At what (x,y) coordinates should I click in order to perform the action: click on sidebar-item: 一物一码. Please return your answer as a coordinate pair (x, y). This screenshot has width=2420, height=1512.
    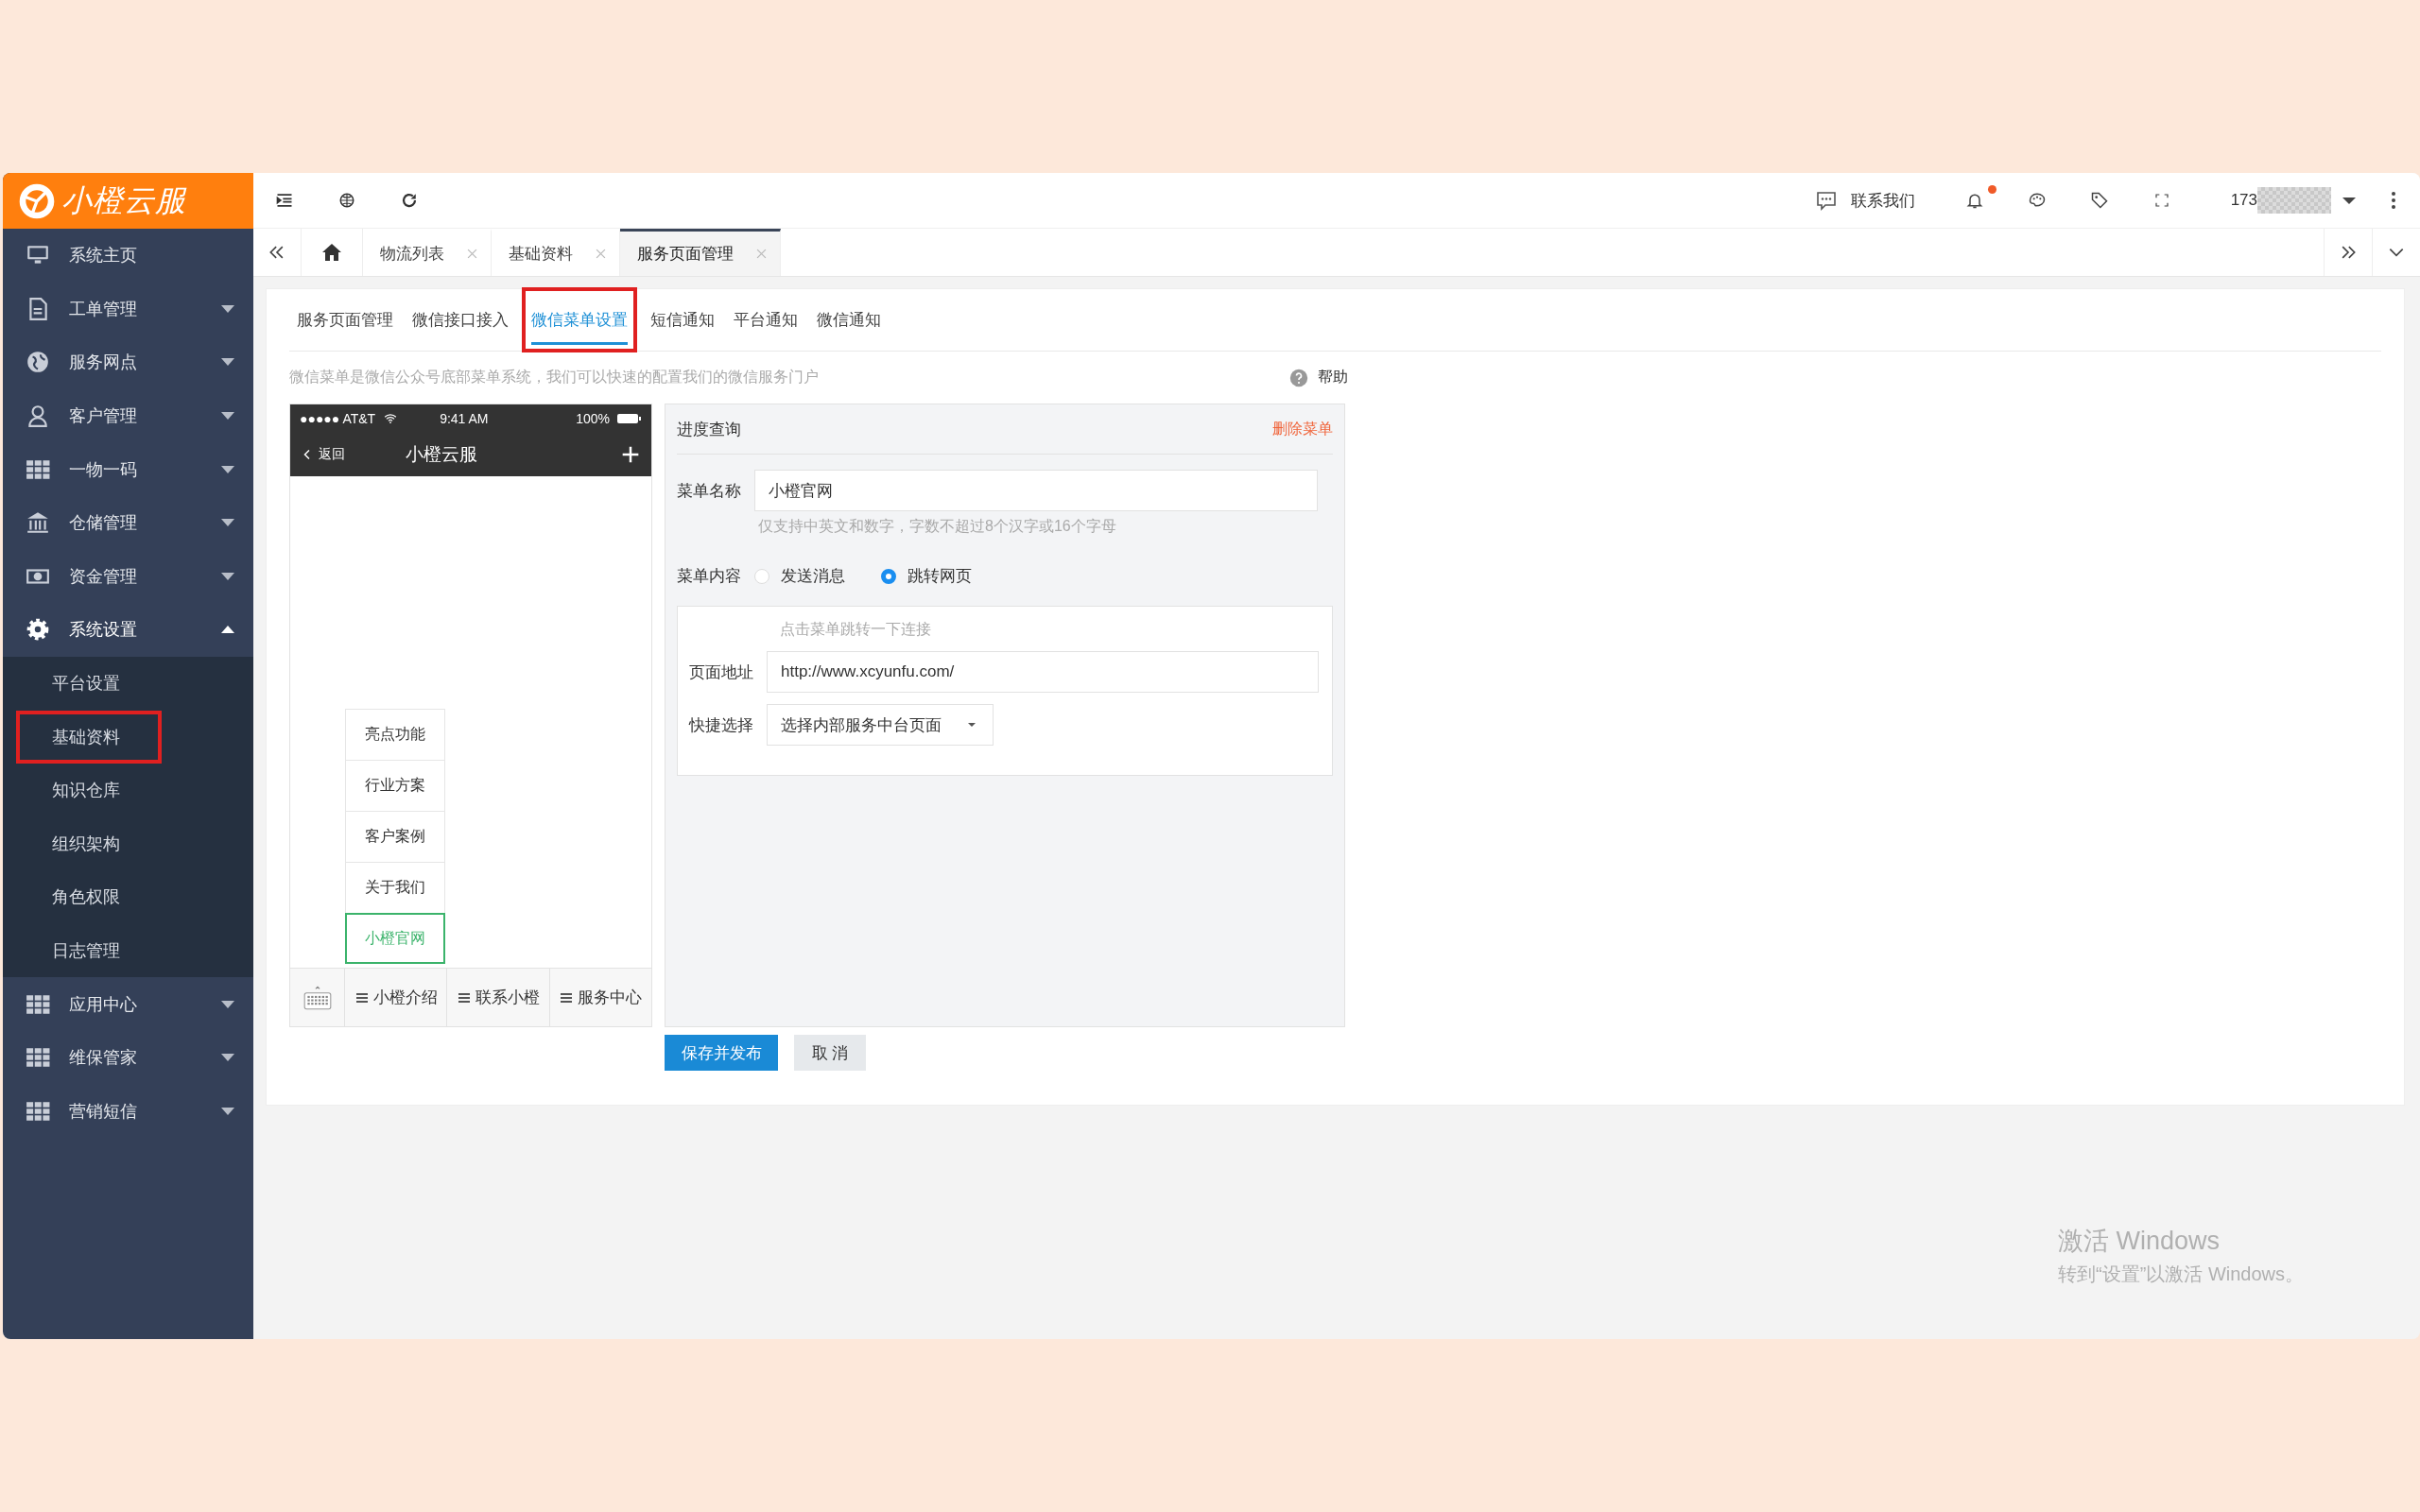
    Looking at the image, I should click on (128, 469).